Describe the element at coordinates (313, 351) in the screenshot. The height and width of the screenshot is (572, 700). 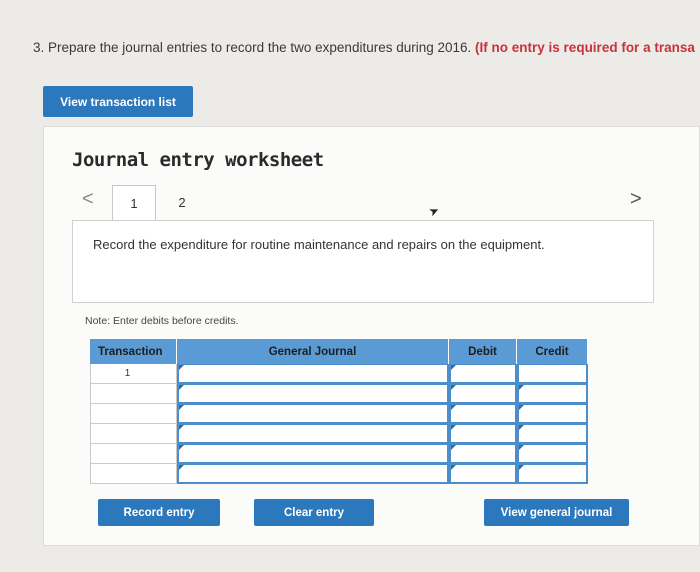
I see `header-general-journal: General Journal` at that location.